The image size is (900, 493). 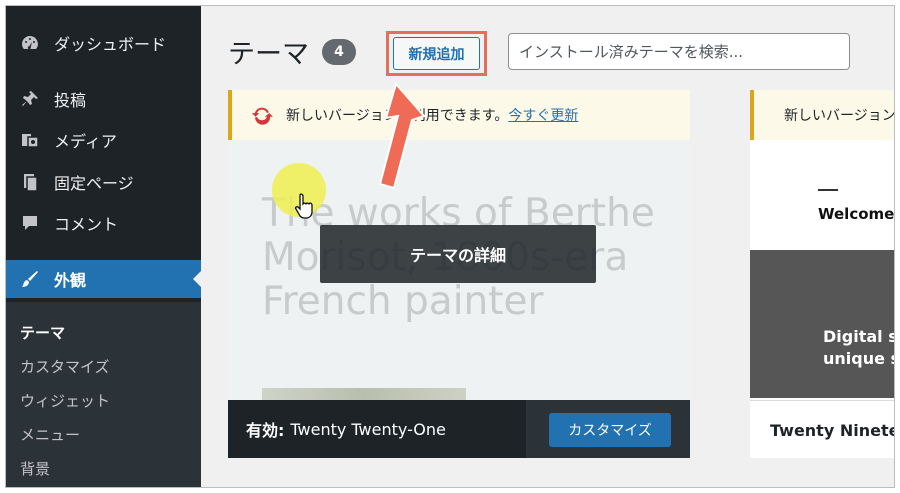 I want to click on sidebar-item-comments: コメント, so click(x=103, y=223).